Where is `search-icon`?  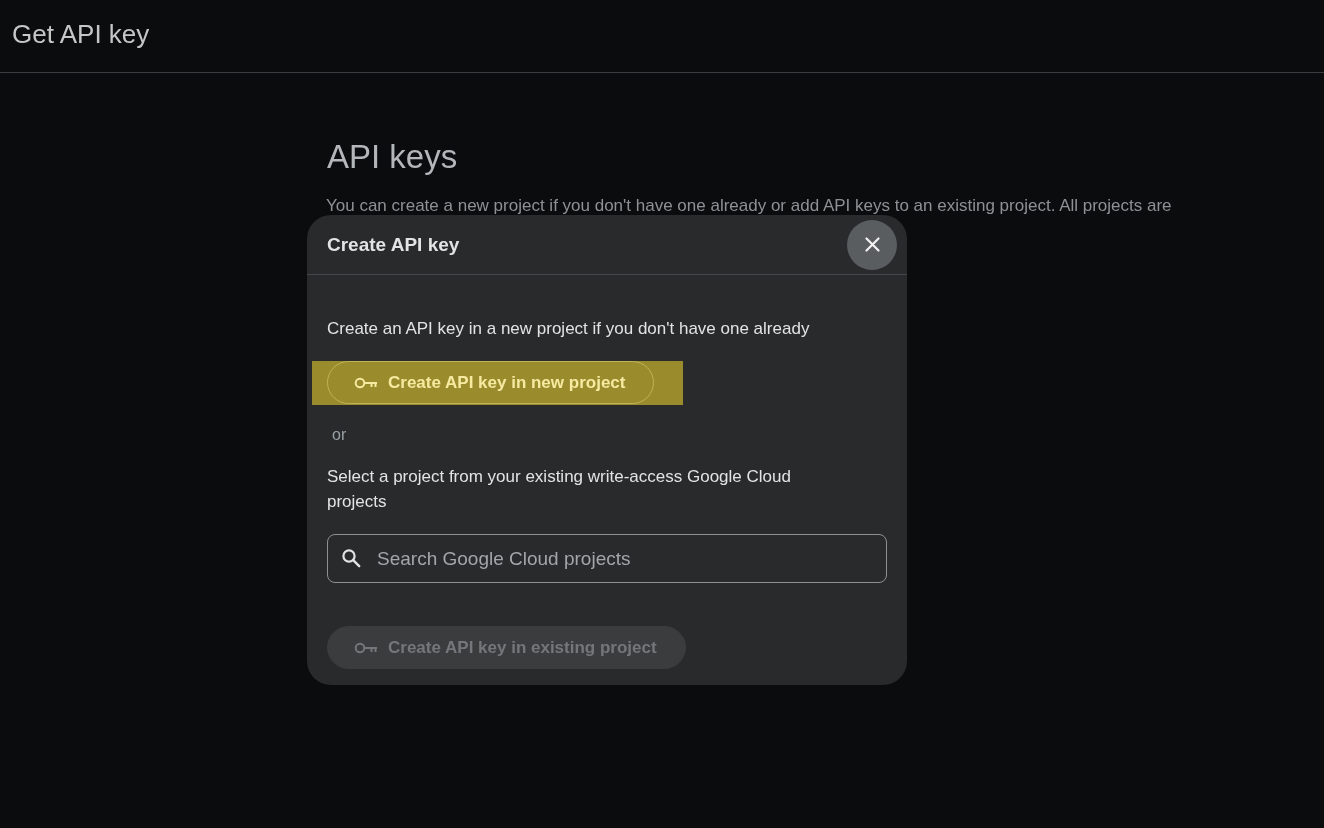
search-icon is located at coordinates (351, 558).